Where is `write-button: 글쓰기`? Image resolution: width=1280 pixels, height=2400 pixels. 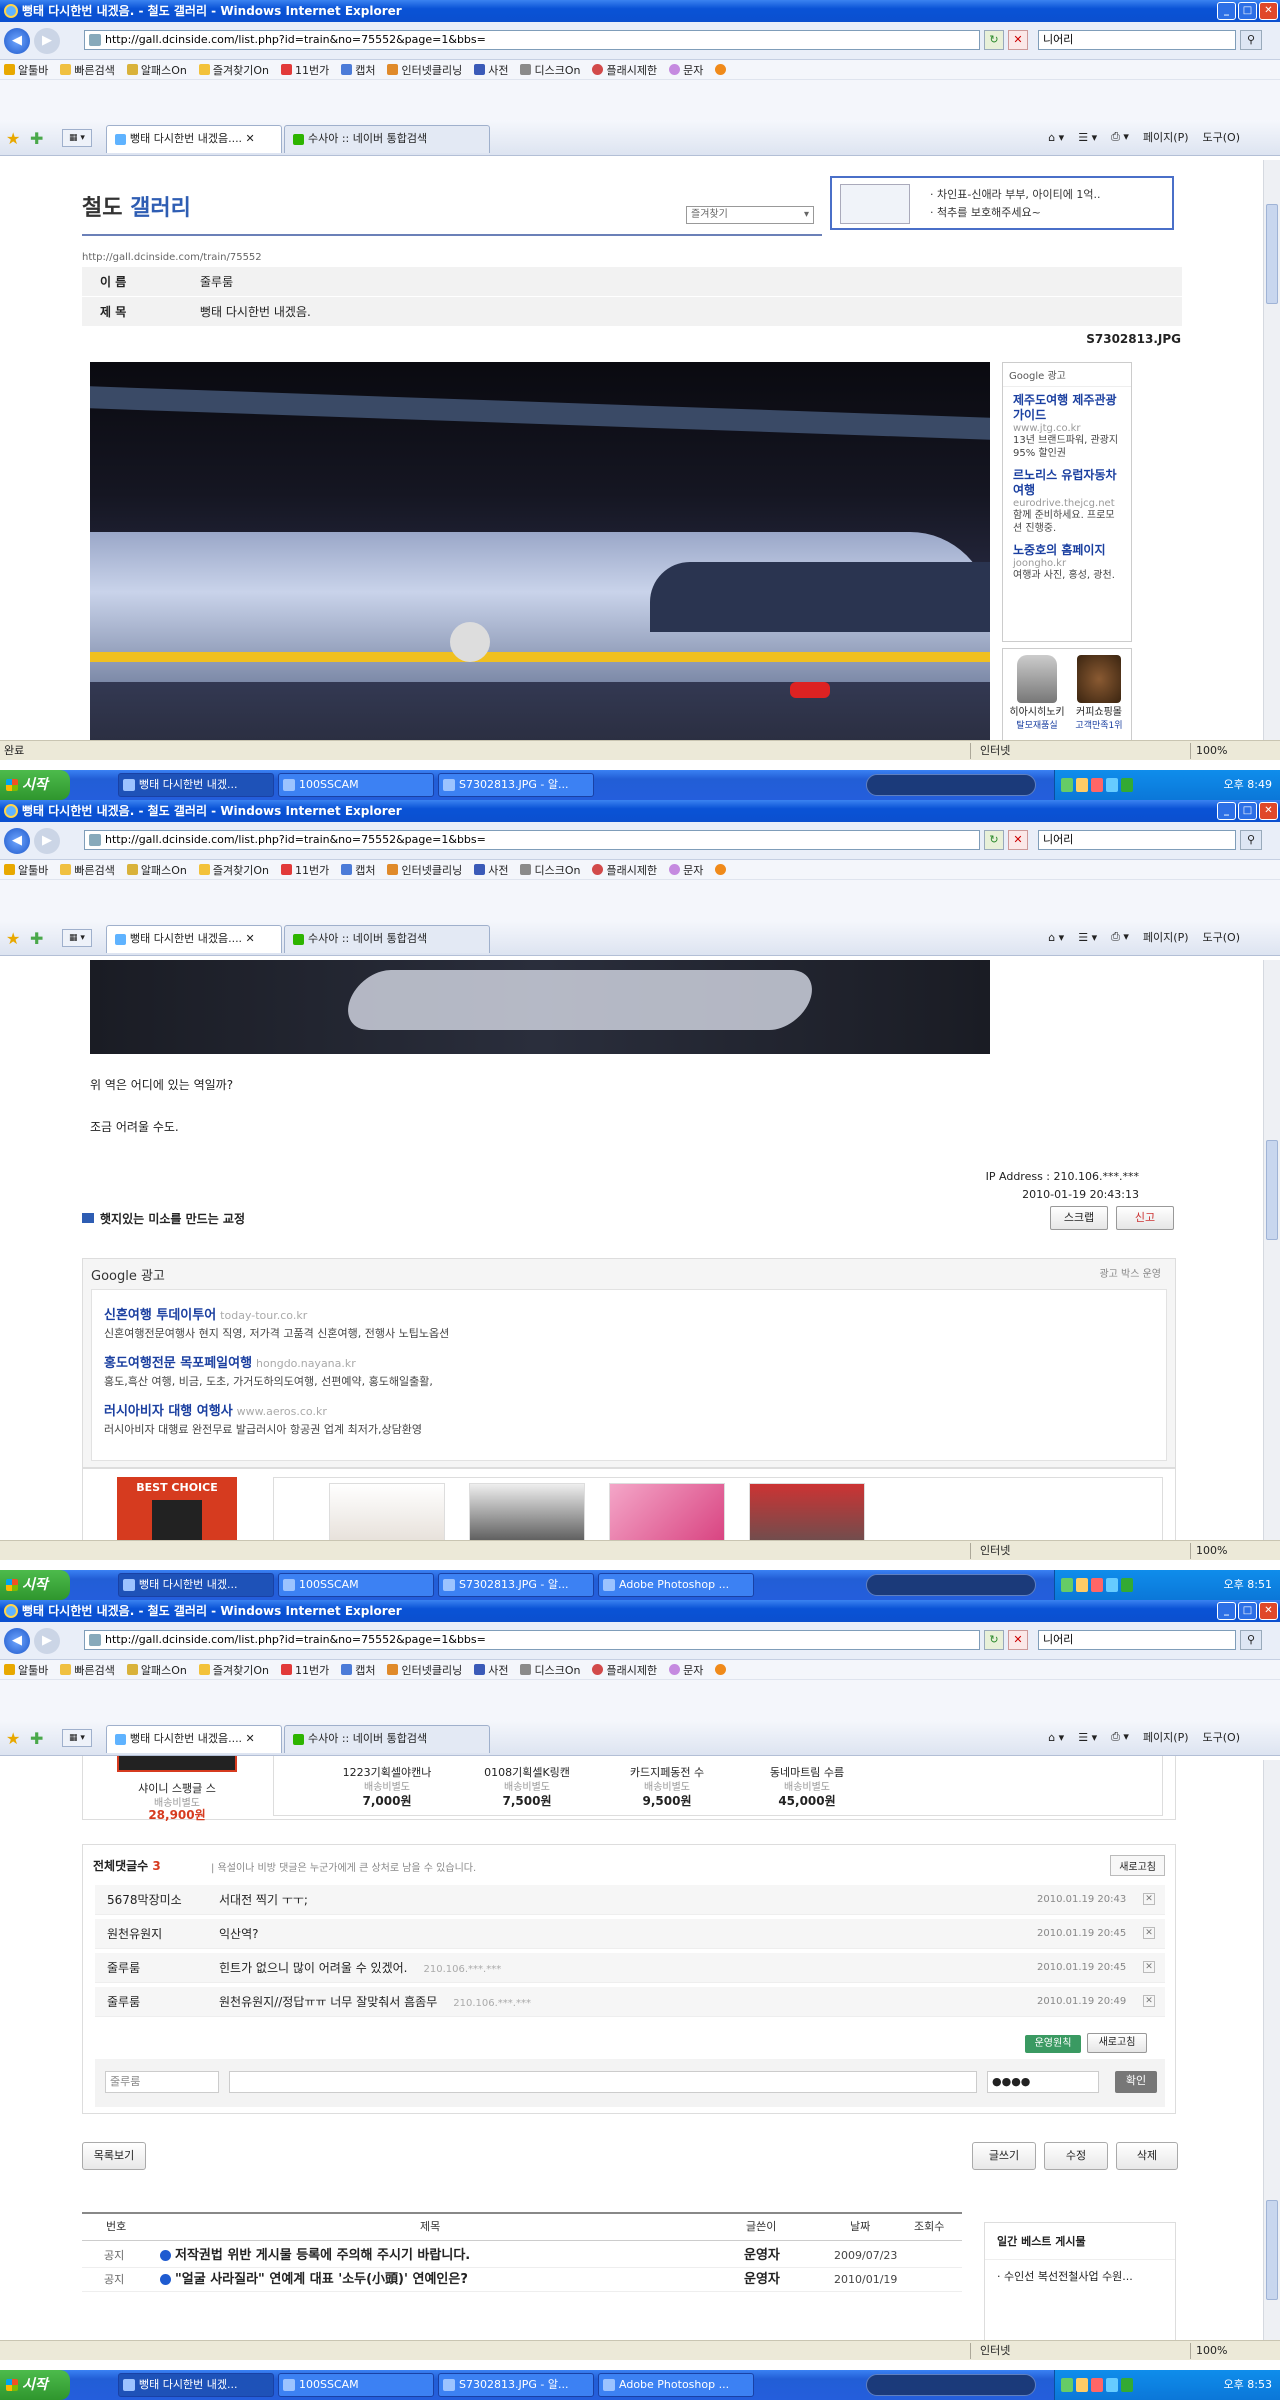
write-button: 글쓰기 is located at coordinates (1004, 2156).